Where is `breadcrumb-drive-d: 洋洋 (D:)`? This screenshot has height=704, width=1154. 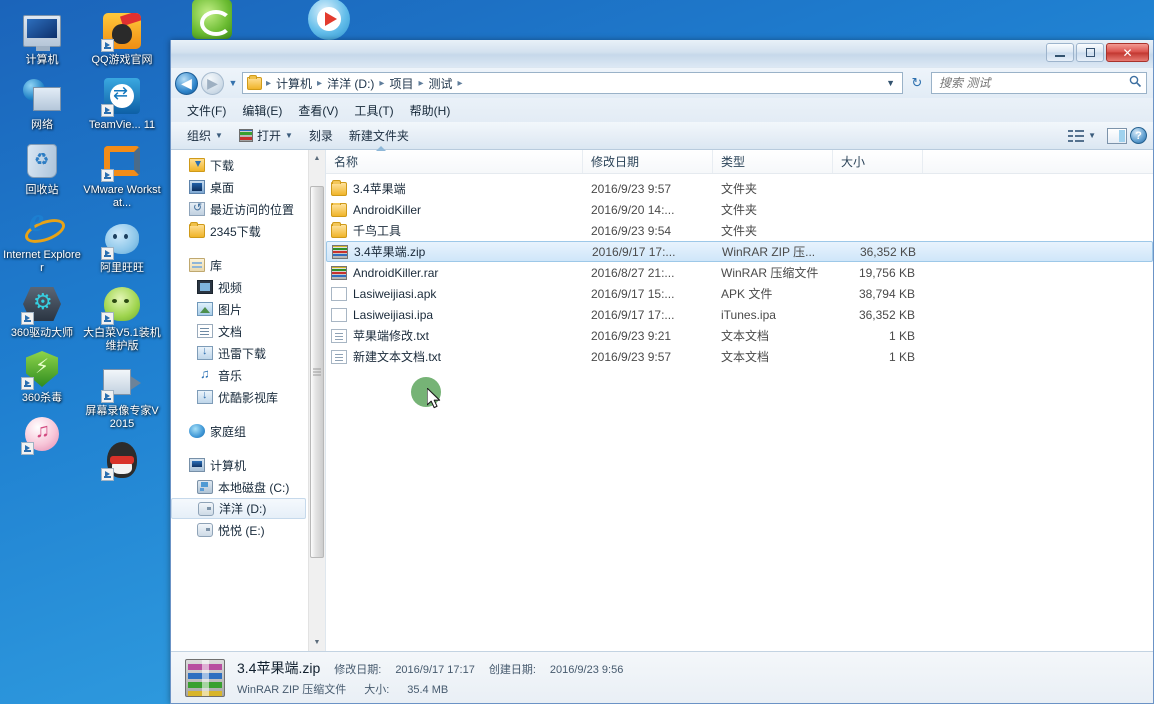
breadcrumb-drive-d: 洋洋 (D:) is located at coordinates (350, 83).